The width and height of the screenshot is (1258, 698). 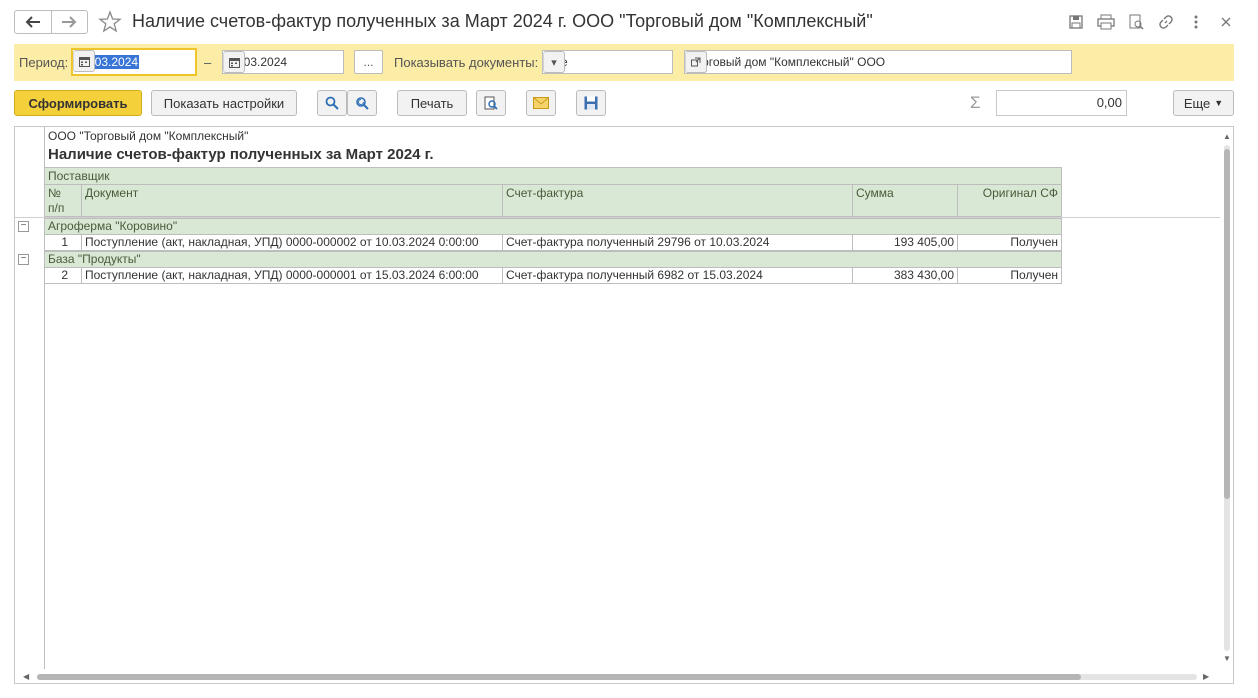 What do you see at coordinates (677, 200) in the screenshot?
I see `header-invoice: Счет-фактура` at bounding box center [677, 200].